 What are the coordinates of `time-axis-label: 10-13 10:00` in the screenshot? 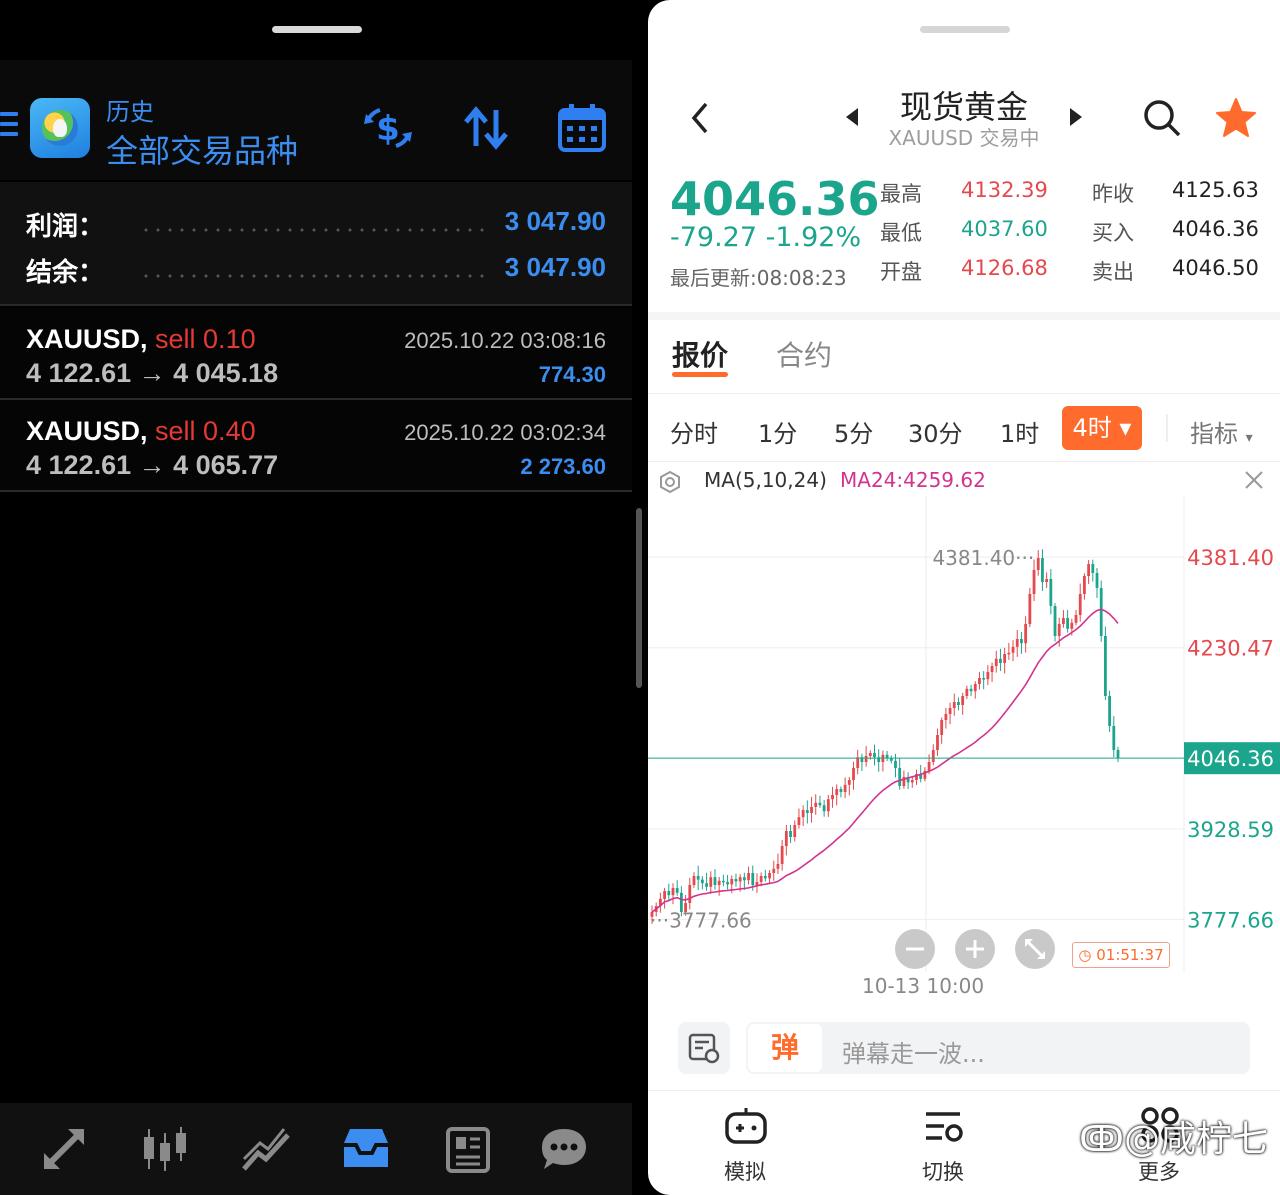 It's located at (923, 986).